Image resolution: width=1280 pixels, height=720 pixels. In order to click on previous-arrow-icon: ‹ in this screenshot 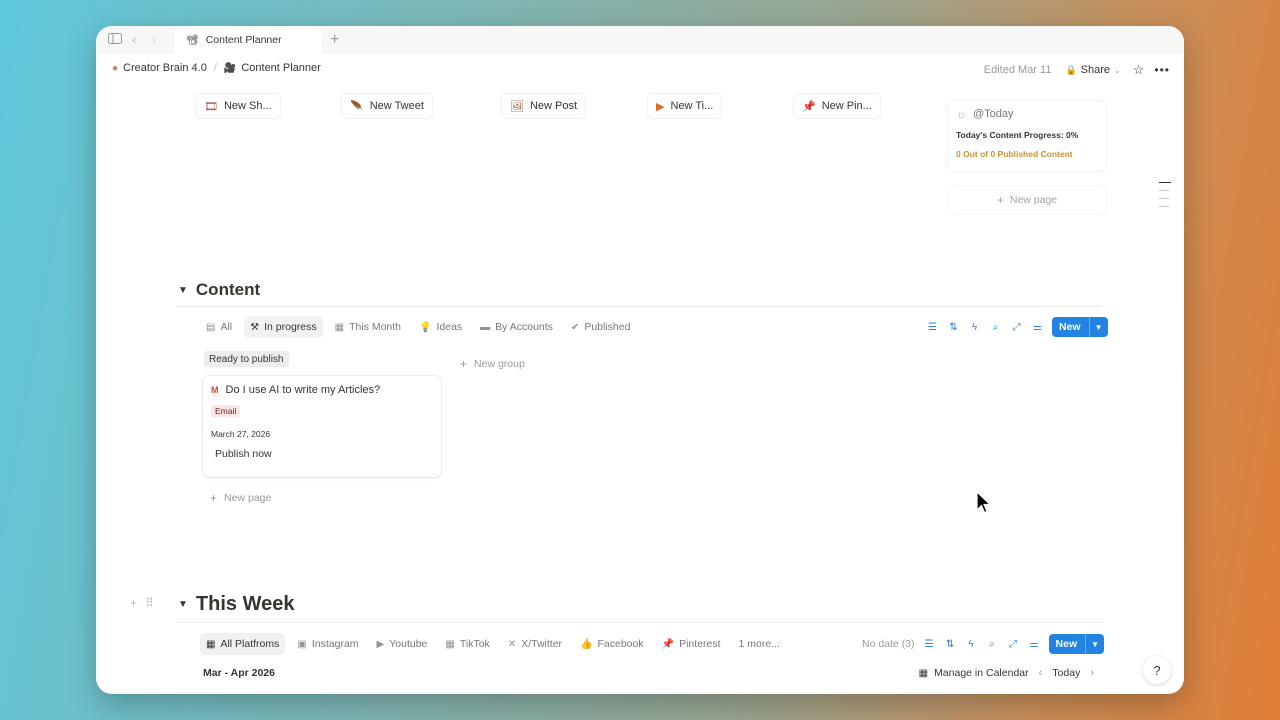, I will do `click(1041, 673)`.